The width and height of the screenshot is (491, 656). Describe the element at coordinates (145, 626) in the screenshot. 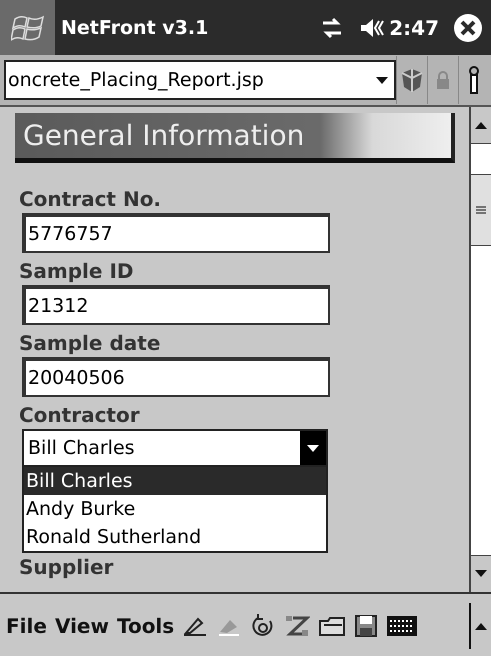

I see `menu-item: Tools` at that location.